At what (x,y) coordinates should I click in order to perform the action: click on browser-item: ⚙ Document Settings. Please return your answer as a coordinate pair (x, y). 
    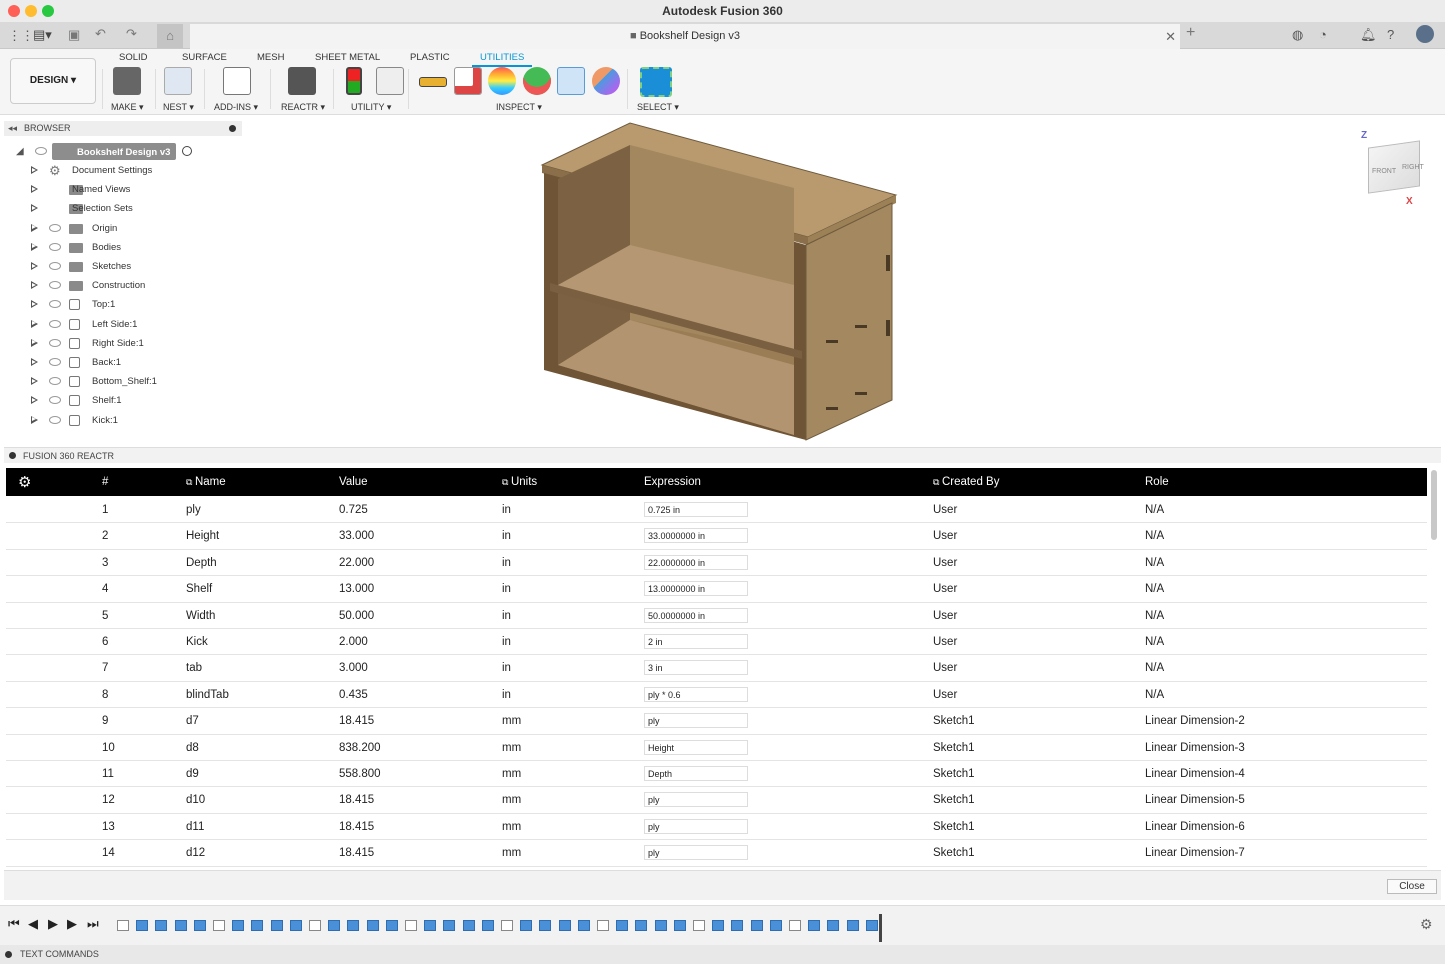
    Looking at the image, I should click on (120, 170).